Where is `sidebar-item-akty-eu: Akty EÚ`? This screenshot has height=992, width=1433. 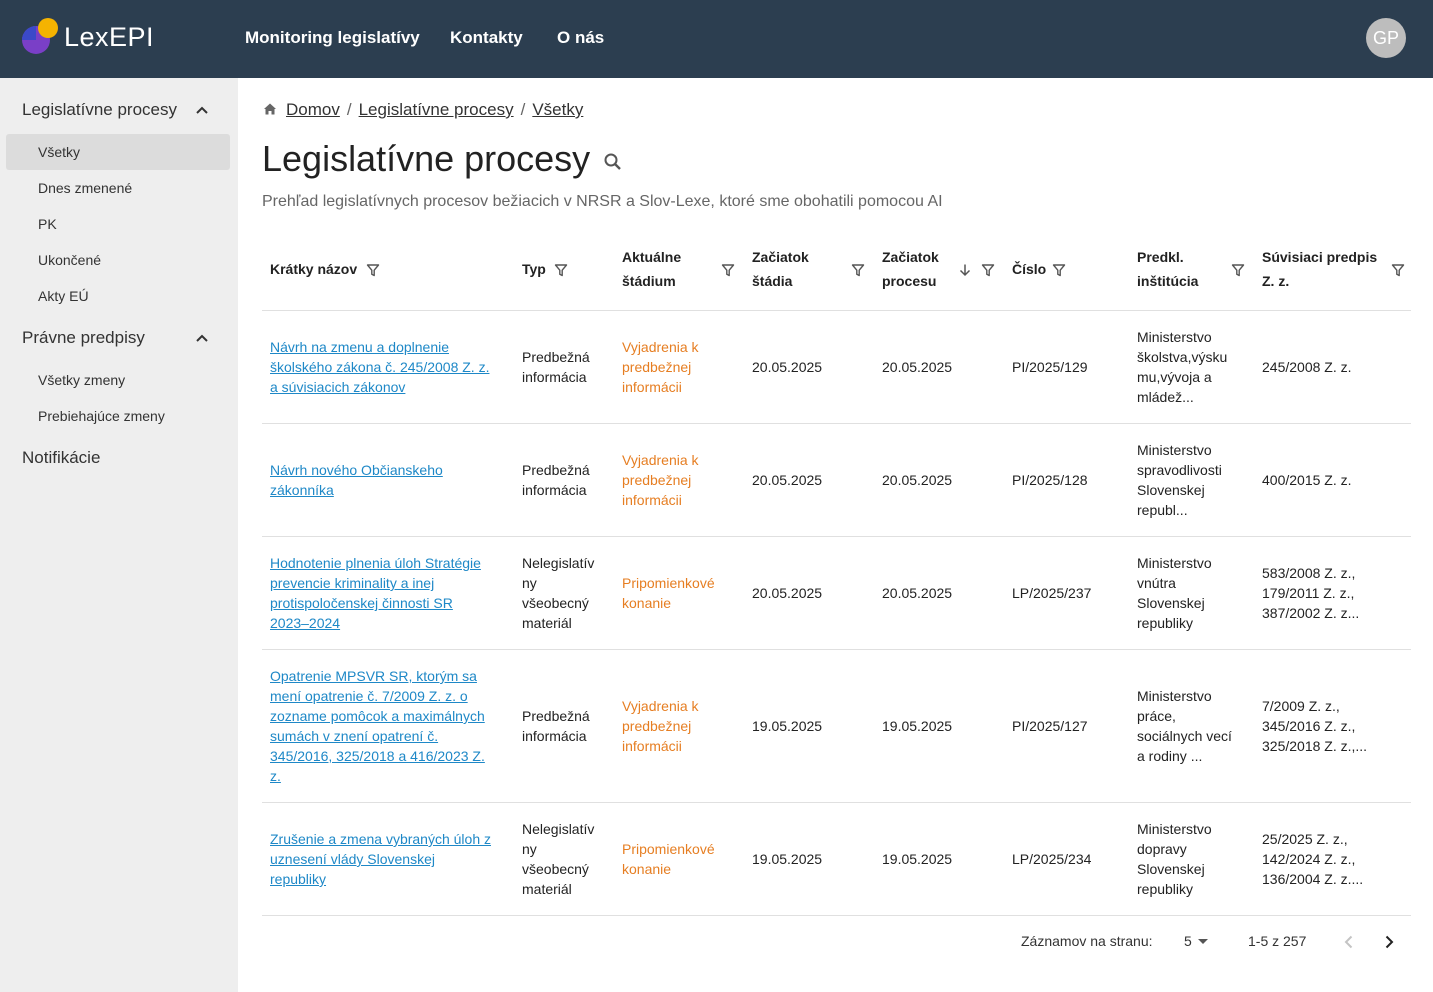
sidebar-item-akty-eu: Akty EÚ is located at coordinates (118, 296).